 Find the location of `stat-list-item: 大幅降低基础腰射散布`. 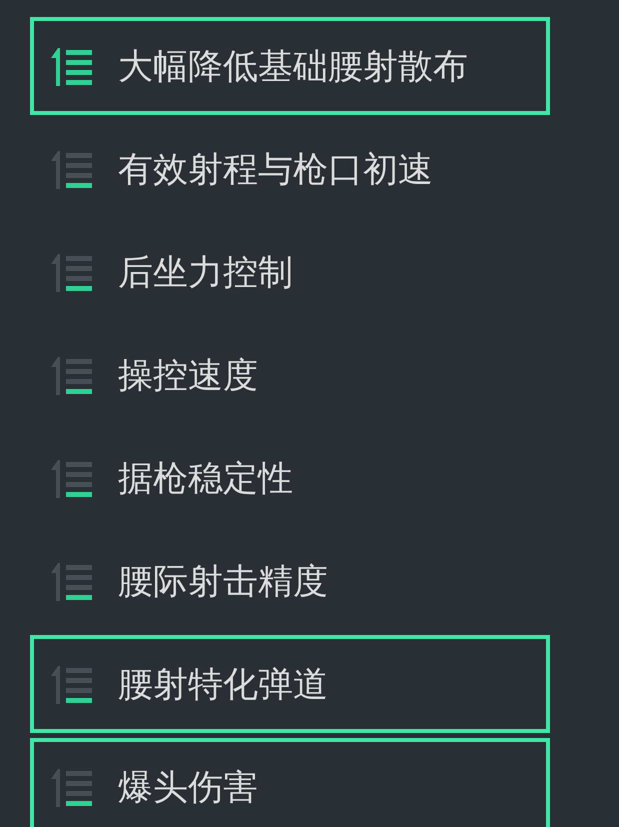

stat-list-item: 大幅降低基础腰射散布 is located at coordinates (290, 66).